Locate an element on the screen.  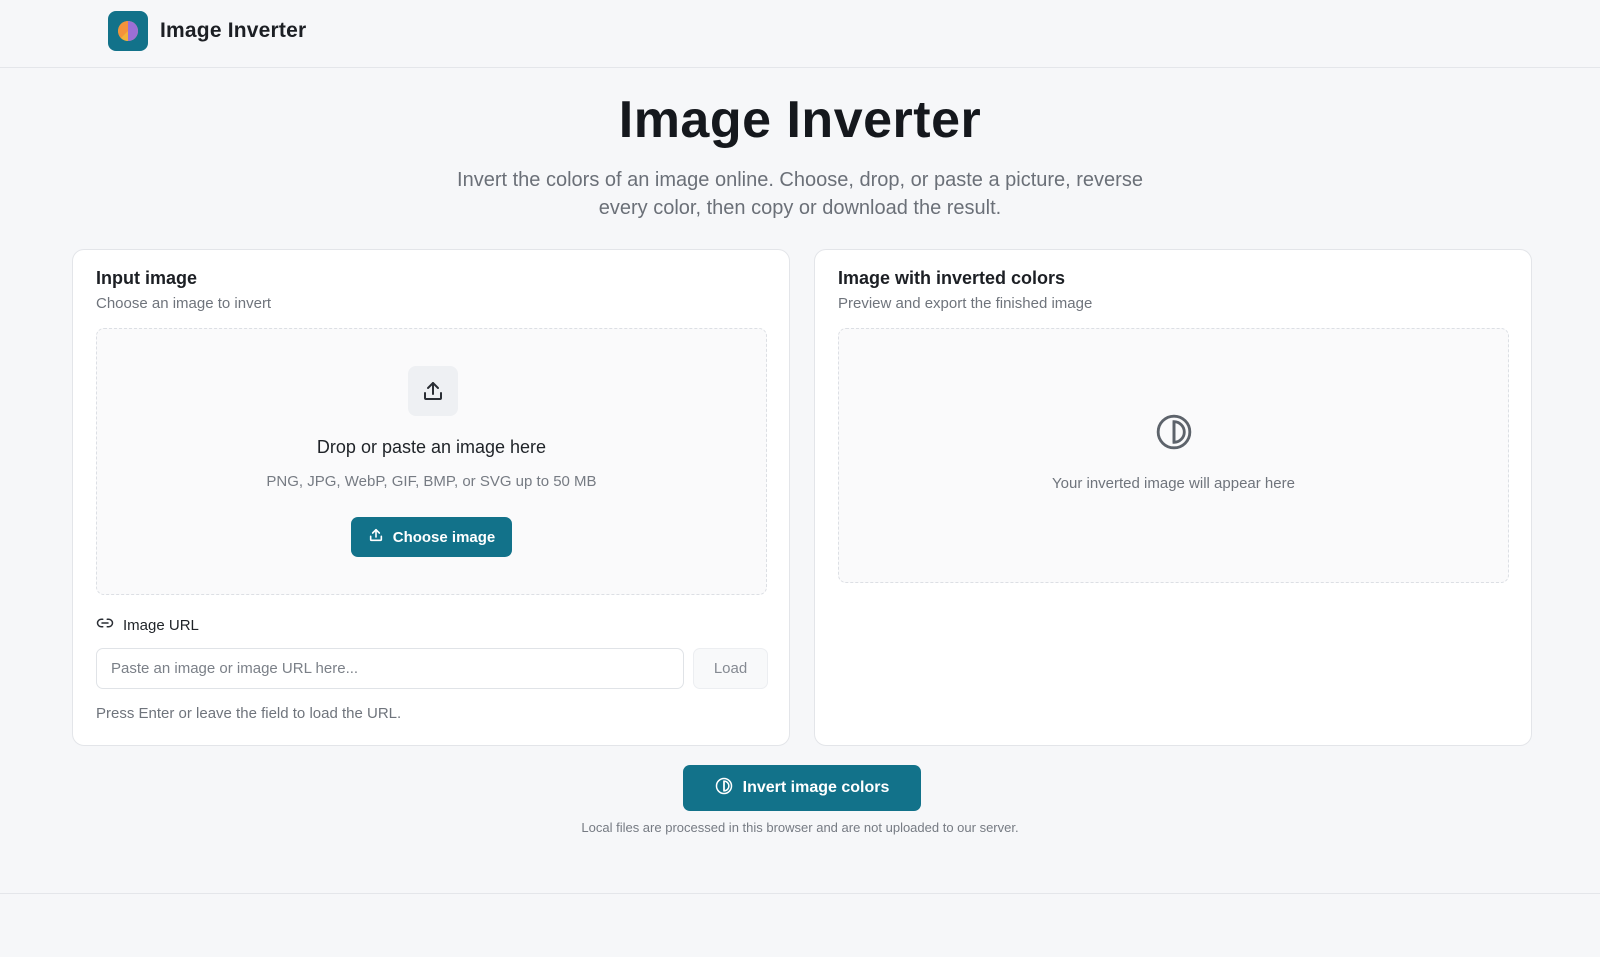
preview-placeholder-text: Your inverted image will appear here is located at coordinates (1173, 483).